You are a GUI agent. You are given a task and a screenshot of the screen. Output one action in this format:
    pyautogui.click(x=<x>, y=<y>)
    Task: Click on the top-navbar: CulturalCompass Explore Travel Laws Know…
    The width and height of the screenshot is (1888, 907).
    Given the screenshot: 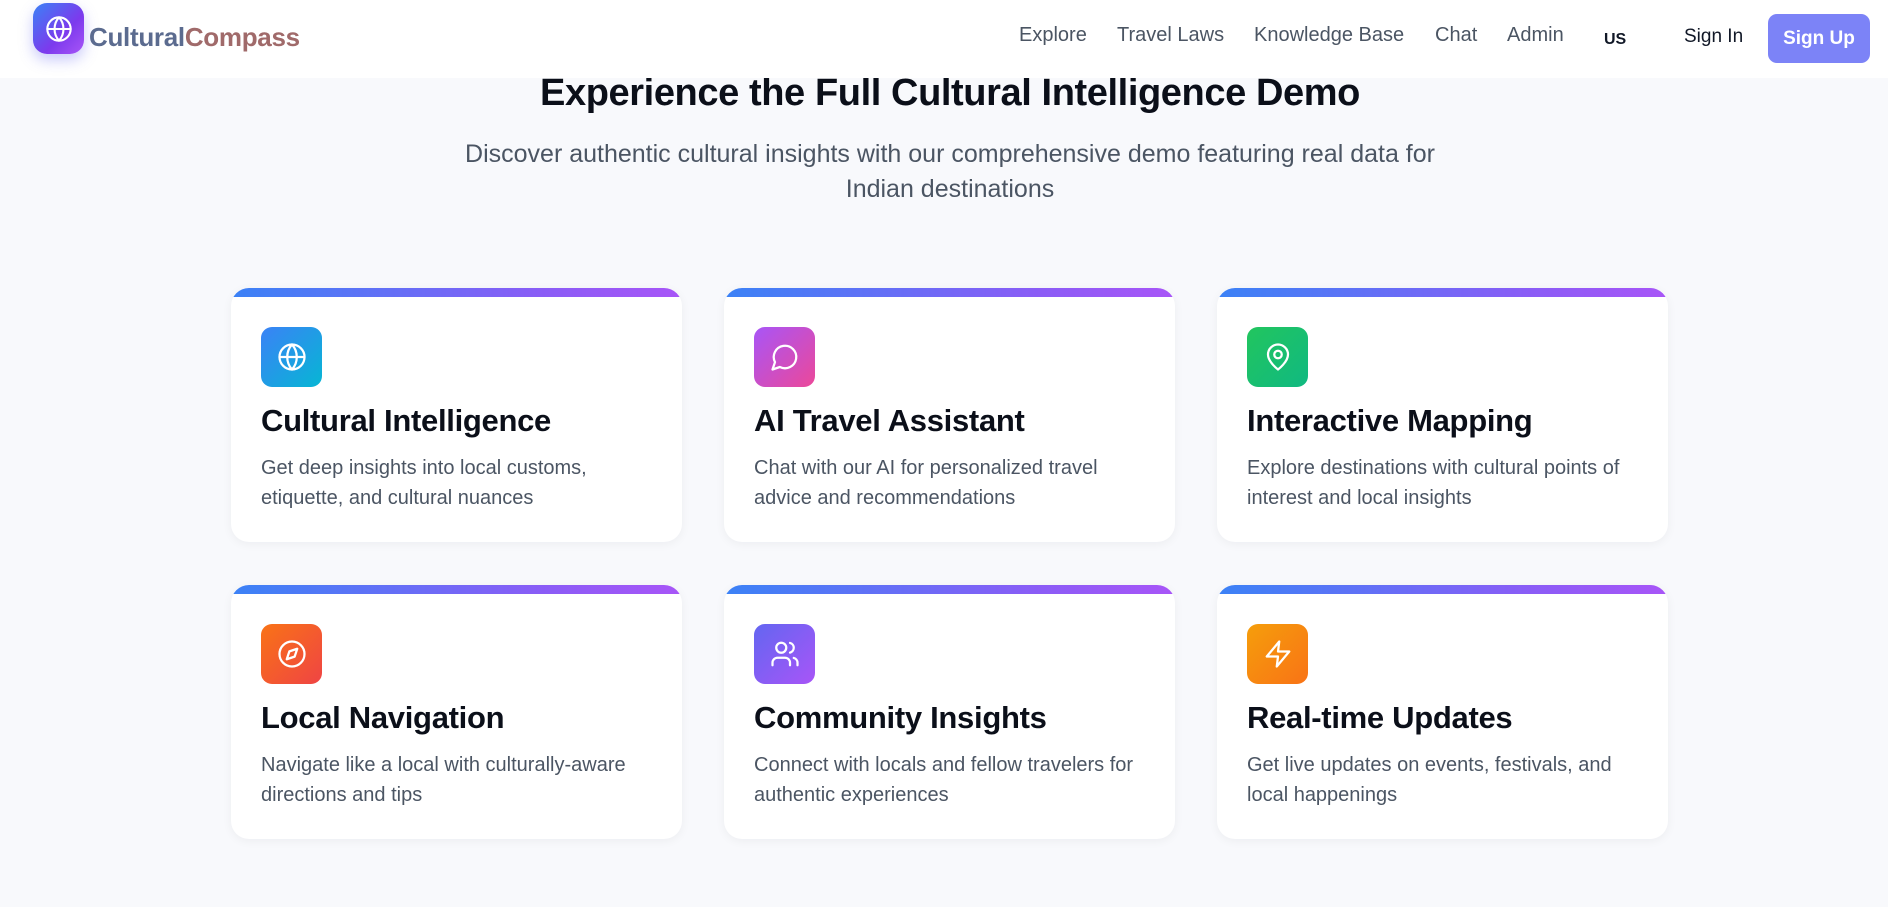 What is the action you would take?
    pyautogui.click(x=944, y=39)
    